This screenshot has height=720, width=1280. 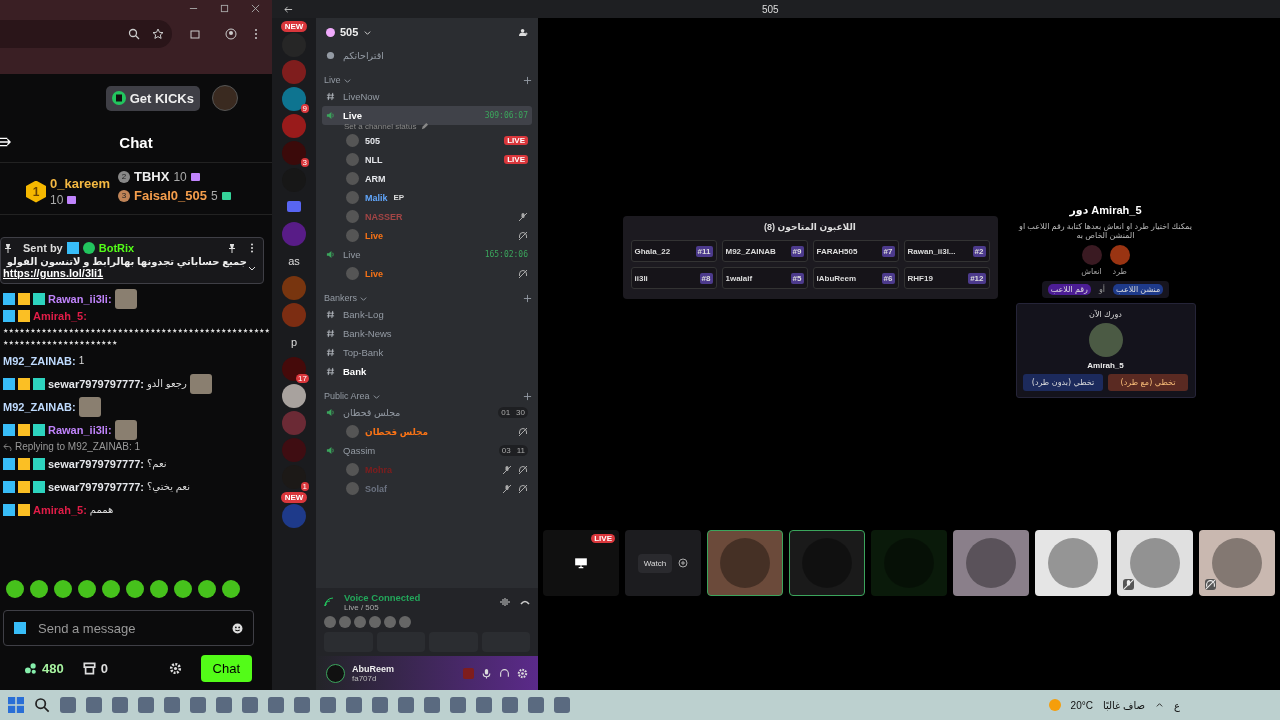 I want to click on player-number: #6, so click(x=888, y=278).